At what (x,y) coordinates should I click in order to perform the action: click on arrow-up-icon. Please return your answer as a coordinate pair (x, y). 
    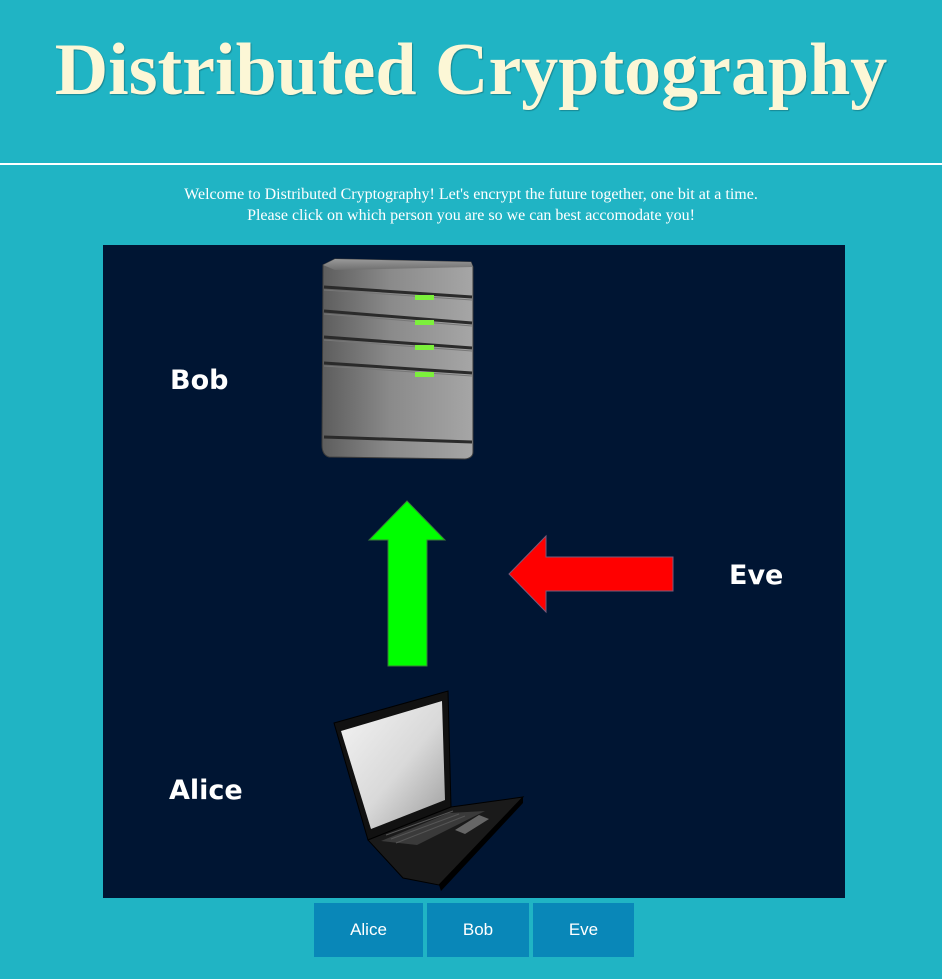
    Looking at the image, I should click on (407, 583).